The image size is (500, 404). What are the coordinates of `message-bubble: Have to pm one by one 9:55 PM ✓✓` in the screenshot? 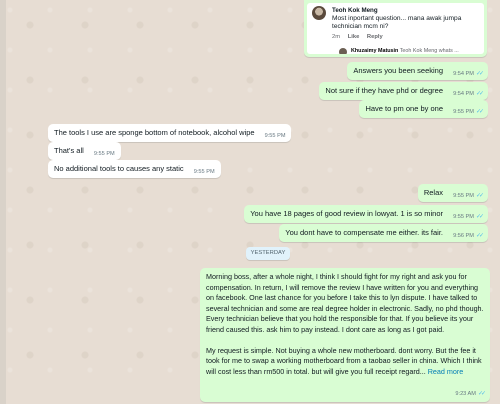 It's located at (423, 109).